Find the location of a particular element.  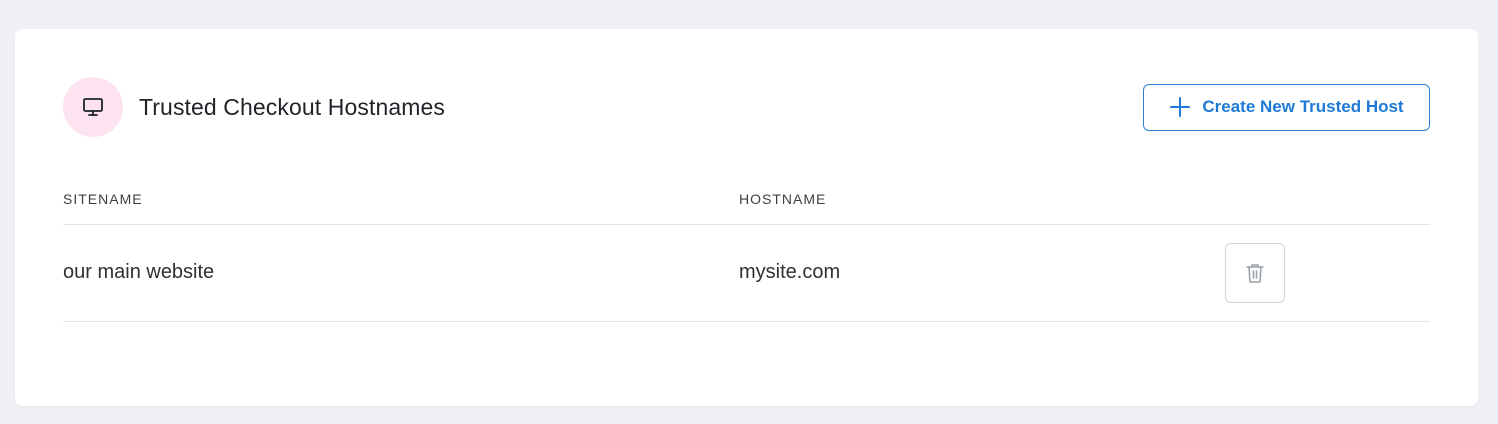

plus-icon is located at coordinates (1180, 107).